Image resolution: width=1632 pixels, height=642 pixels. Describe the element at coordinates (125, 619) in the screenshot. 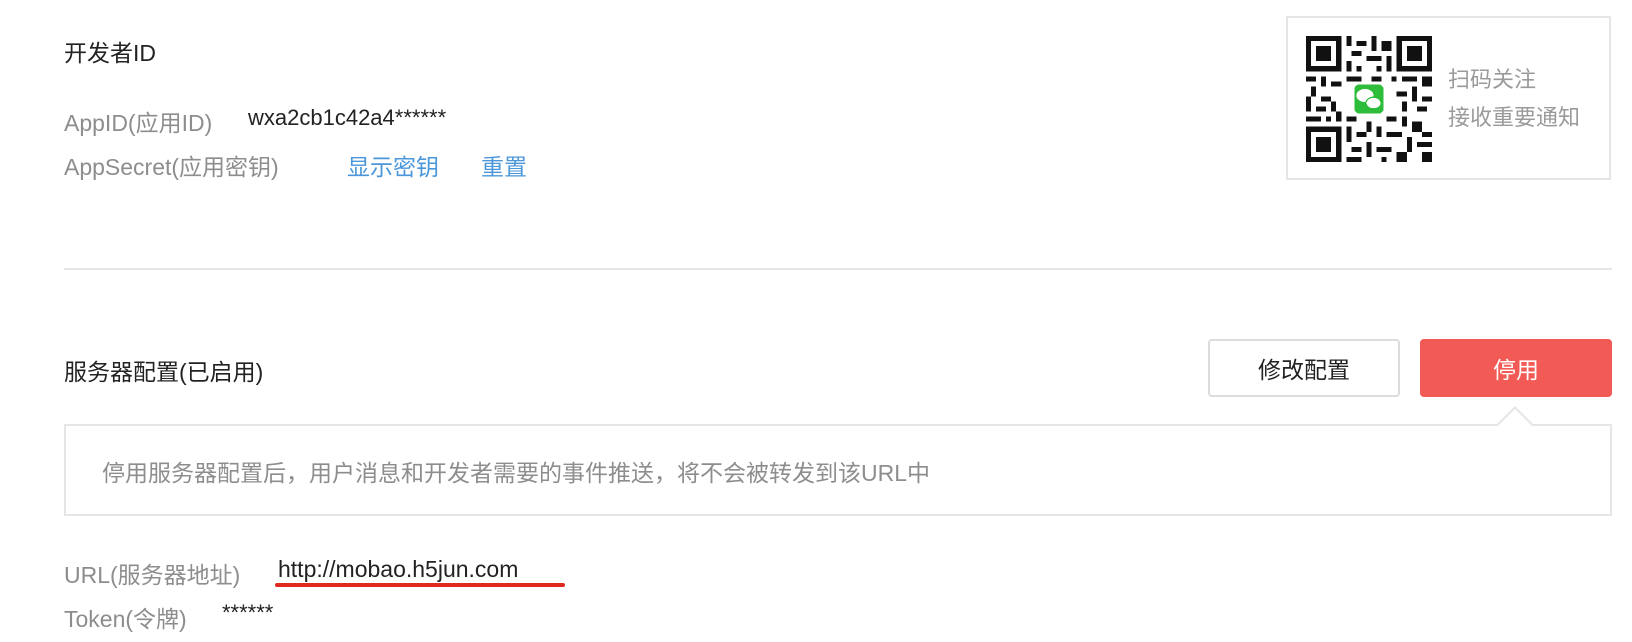

I see `token-label: Token(令牌)` at that location.